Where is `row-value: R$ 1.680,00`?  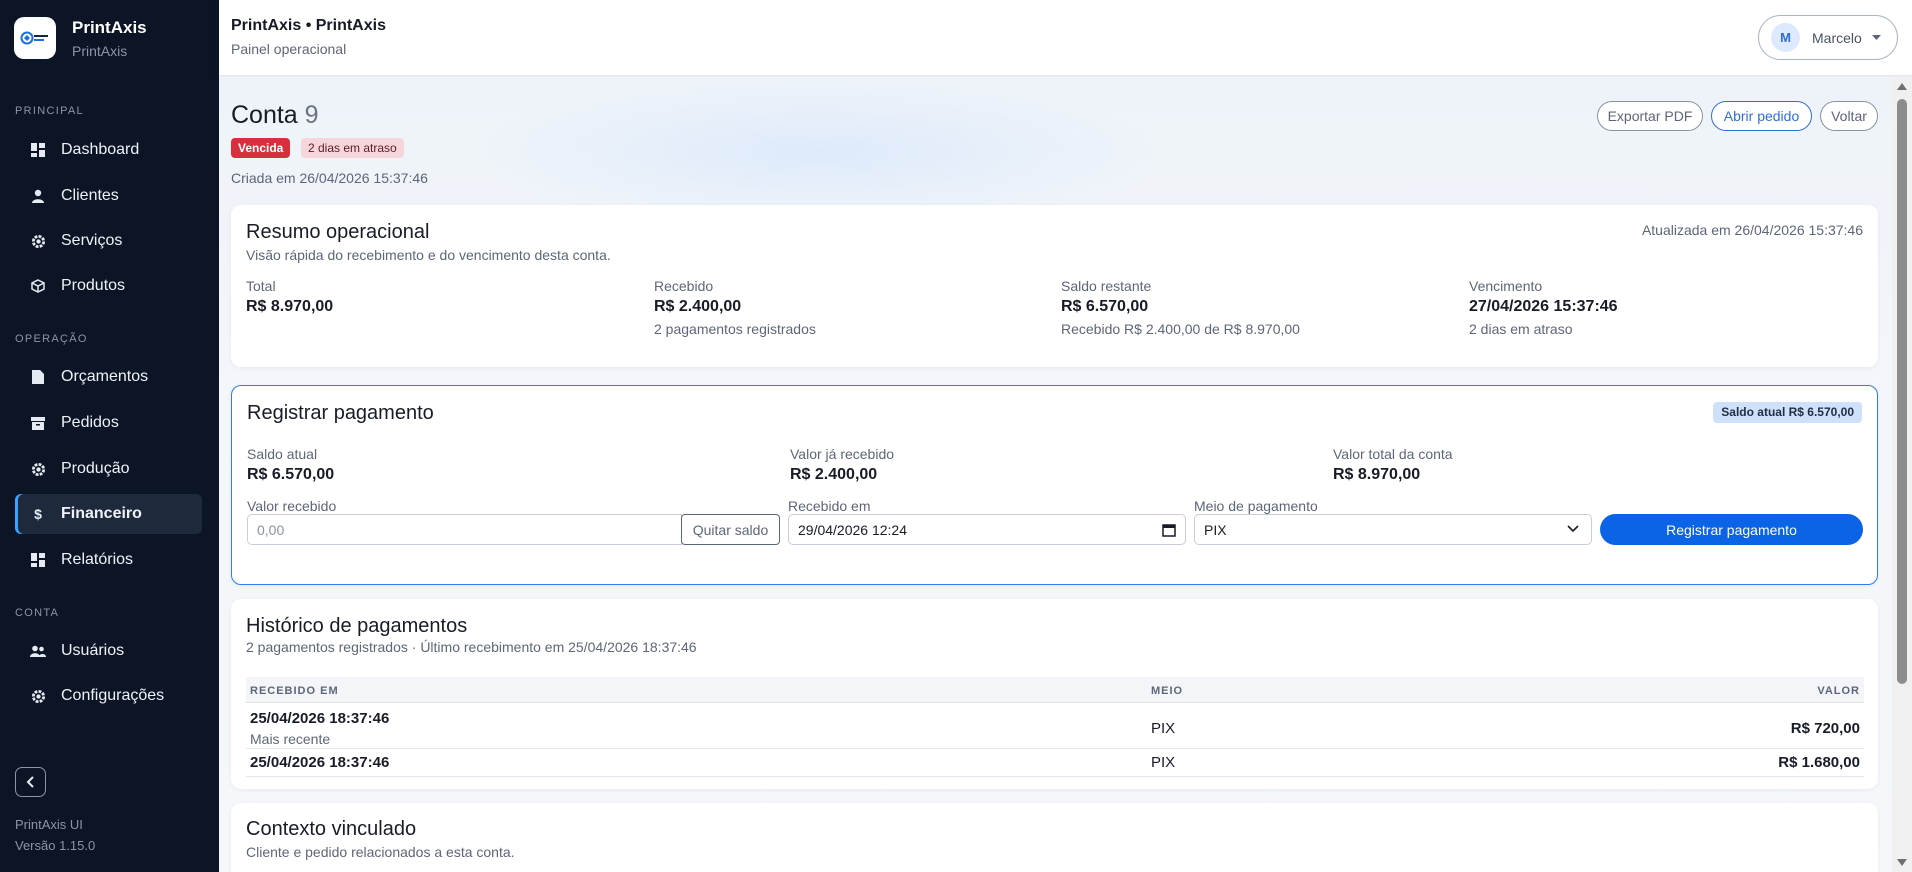
row-value: R$ 1.680,00 is located at coordinates (1819, 762).